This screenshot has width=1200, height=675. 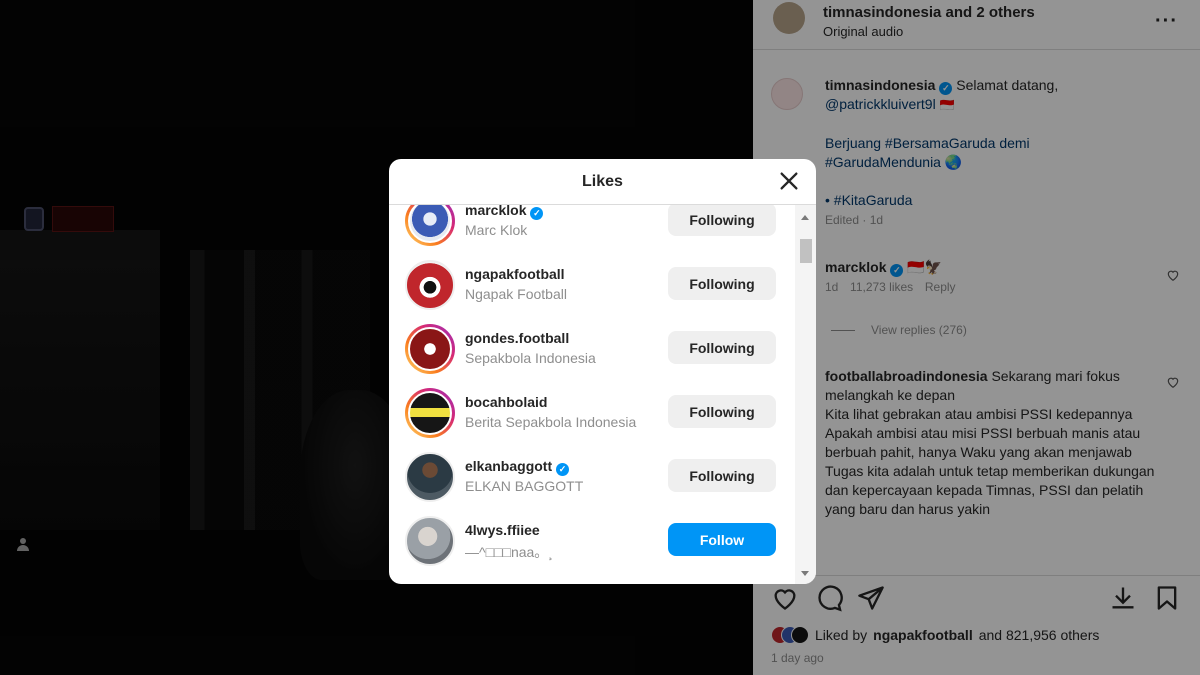 I want to click on full-name: —^□□□naa。¸, so click(x=509, y=552).